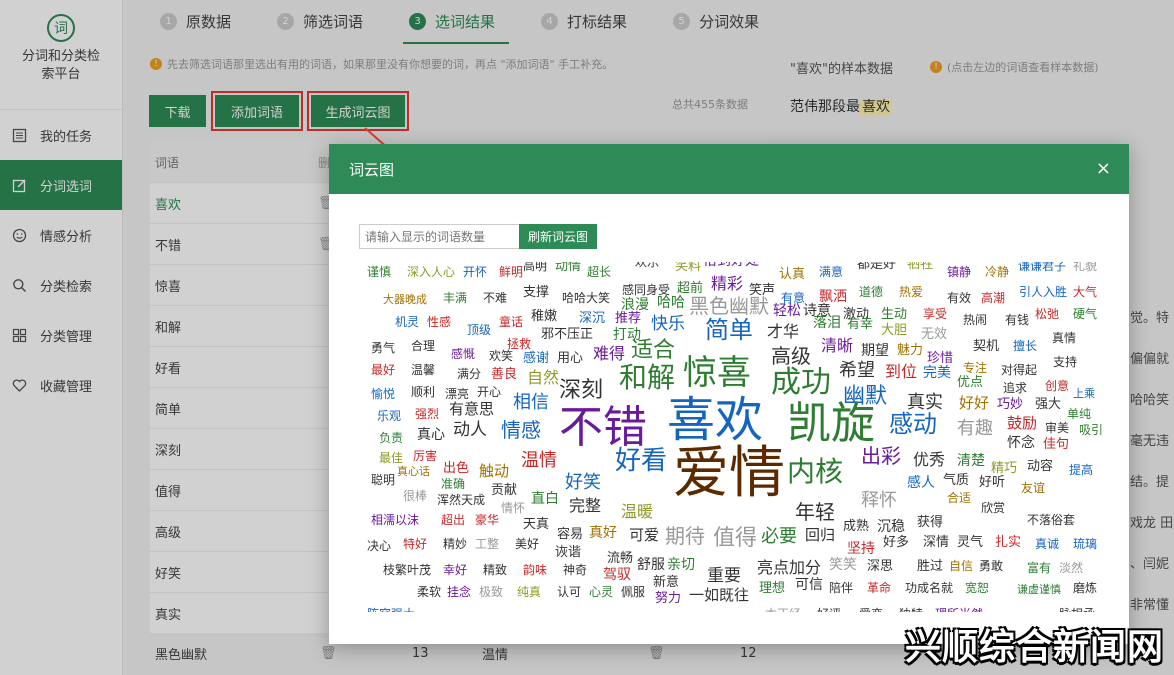  I want to click on wordcloud-word: 精彩, so click(727, 283).